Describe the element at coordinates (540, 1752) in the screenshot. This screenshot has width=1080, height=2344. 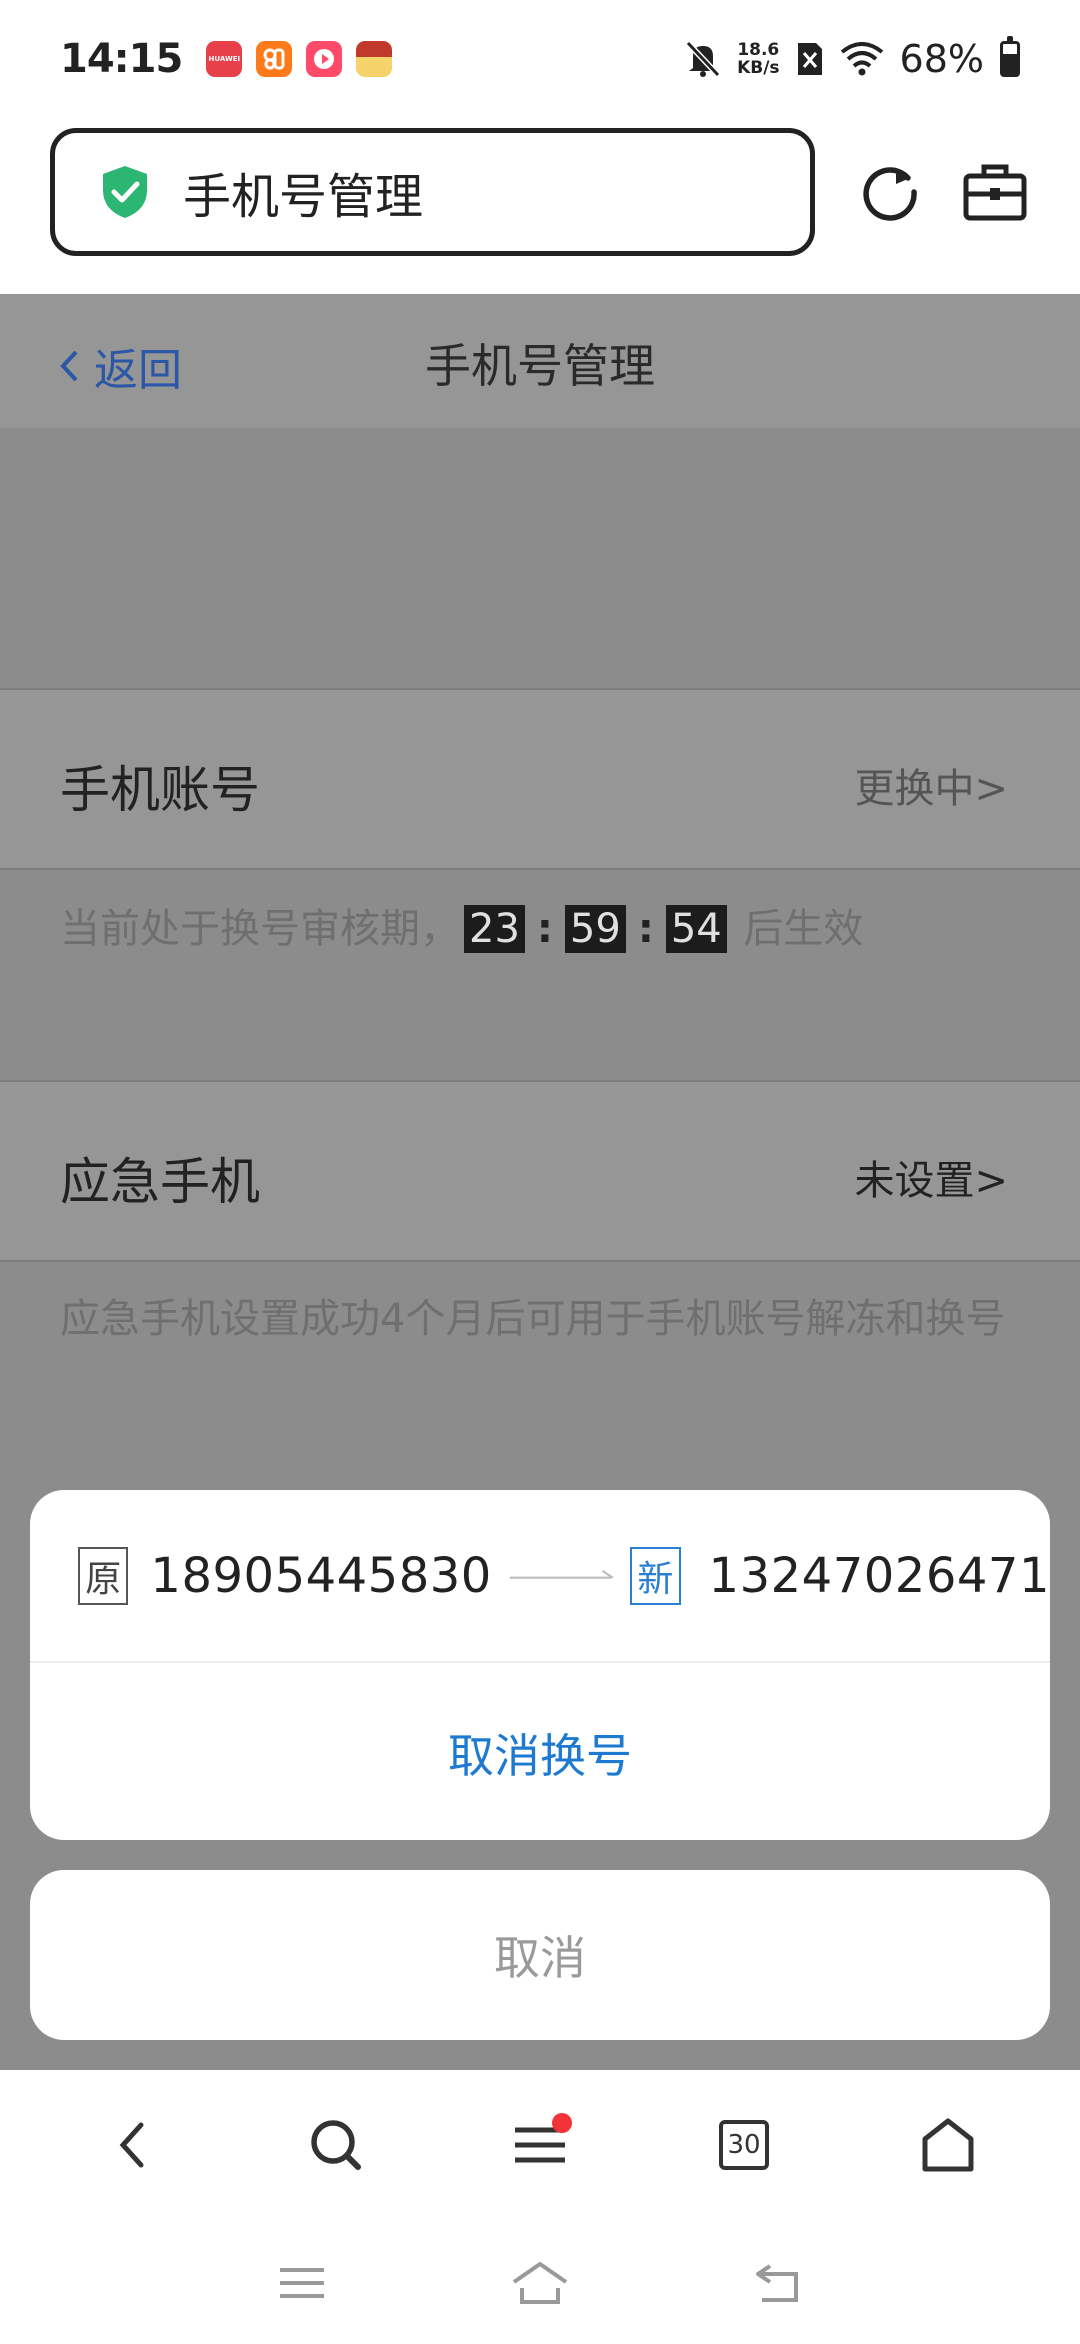
I see `cancel-swap-button: 取消换号` at that location.